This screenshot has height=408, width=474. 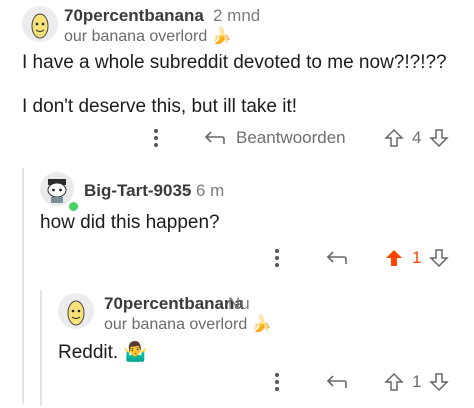 What do you see at coordinates (135, 352) in the screenshot?
I see `shrug-emoji-icon: 🤷‍♂️` at bounding box center [135, 352].